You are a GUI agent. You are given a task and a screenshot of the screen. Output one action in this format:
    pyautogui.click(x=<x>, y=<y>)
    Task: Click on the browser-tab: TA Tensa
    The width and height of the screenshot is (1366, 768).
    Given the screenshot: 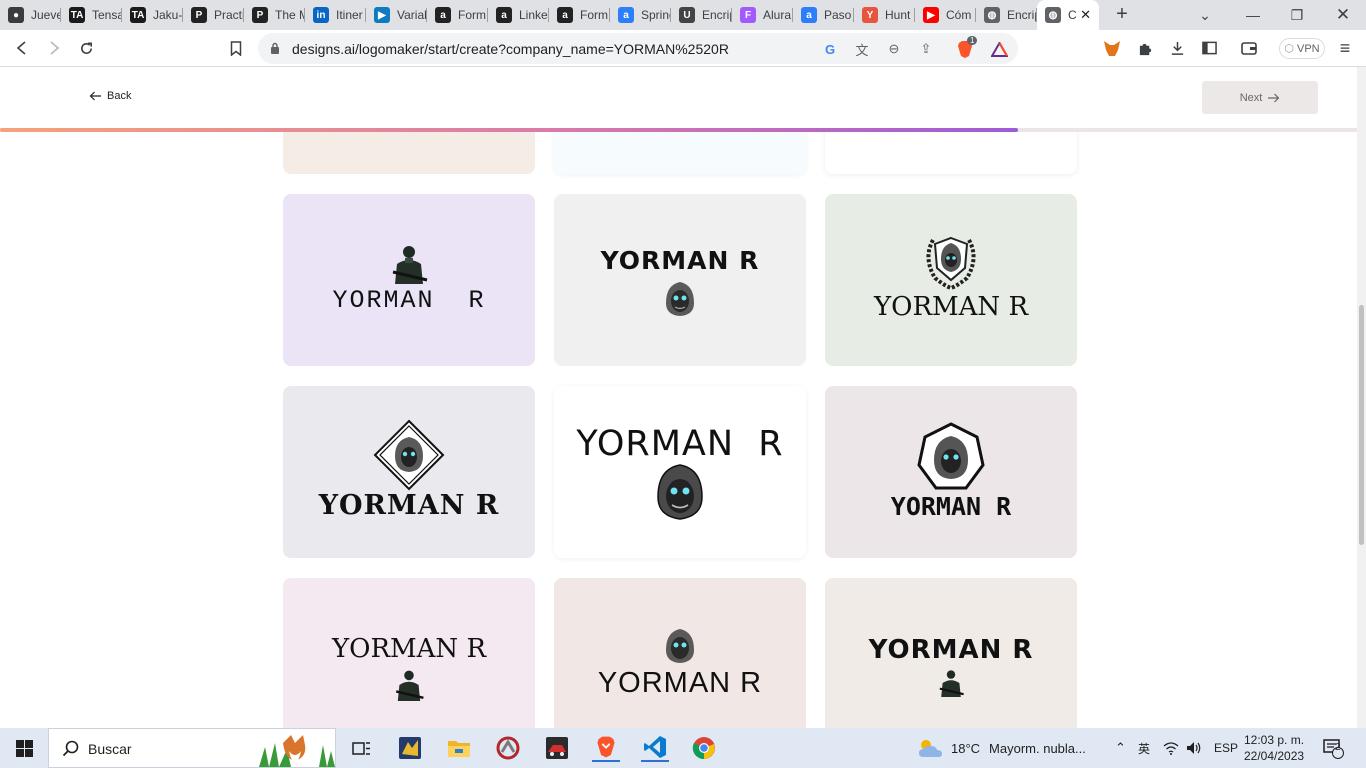 What is the action you would take?
    pyautogui.click(x=91, y=15)
    